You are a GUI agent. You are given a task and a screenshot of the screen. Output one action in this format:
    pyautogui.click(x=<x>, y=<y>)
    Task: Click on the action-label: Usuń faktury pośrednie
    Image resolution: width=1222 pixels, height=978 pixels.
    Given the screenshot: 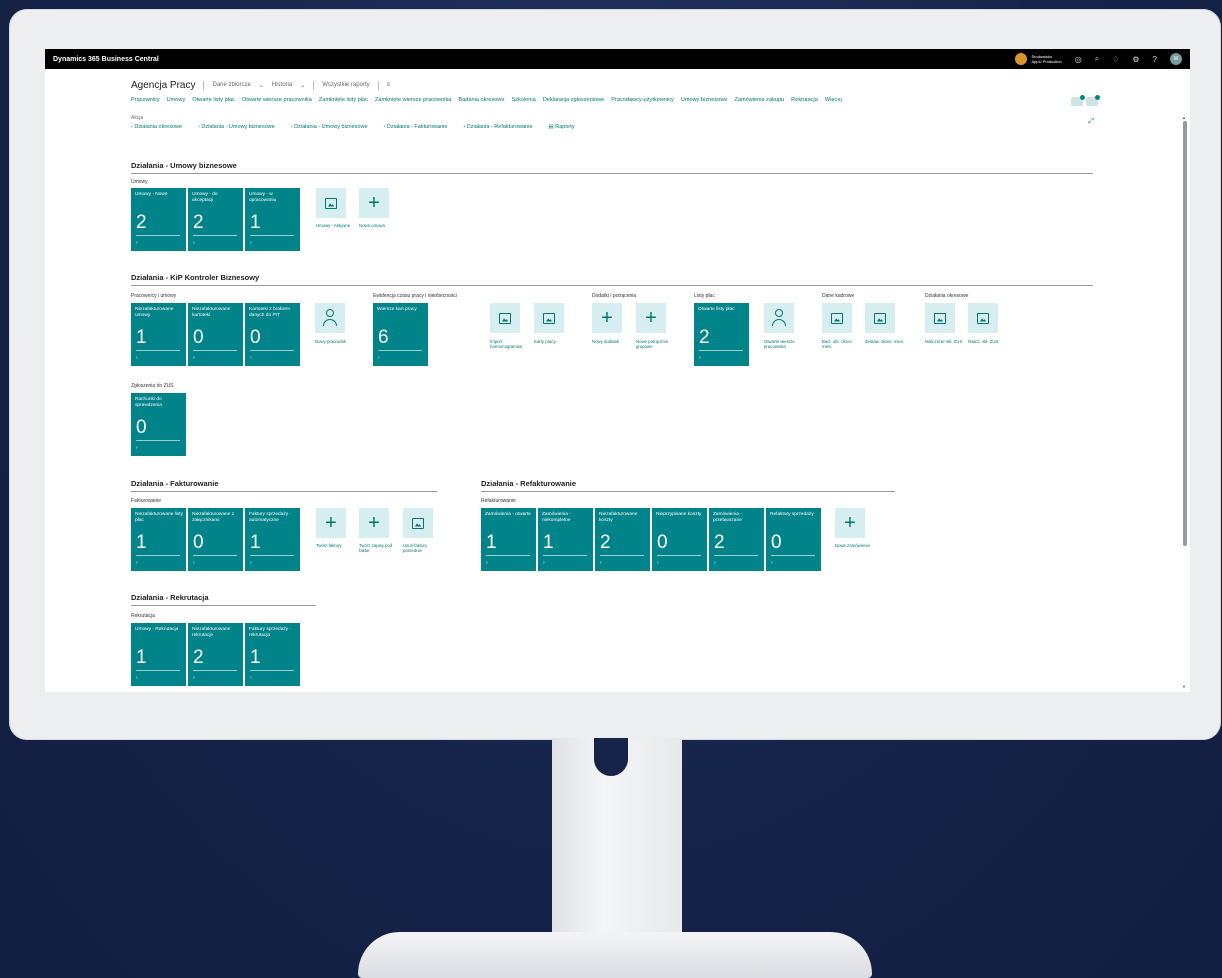 What is the action you would take?
    pyautogui.click(x=424, y=548)
    